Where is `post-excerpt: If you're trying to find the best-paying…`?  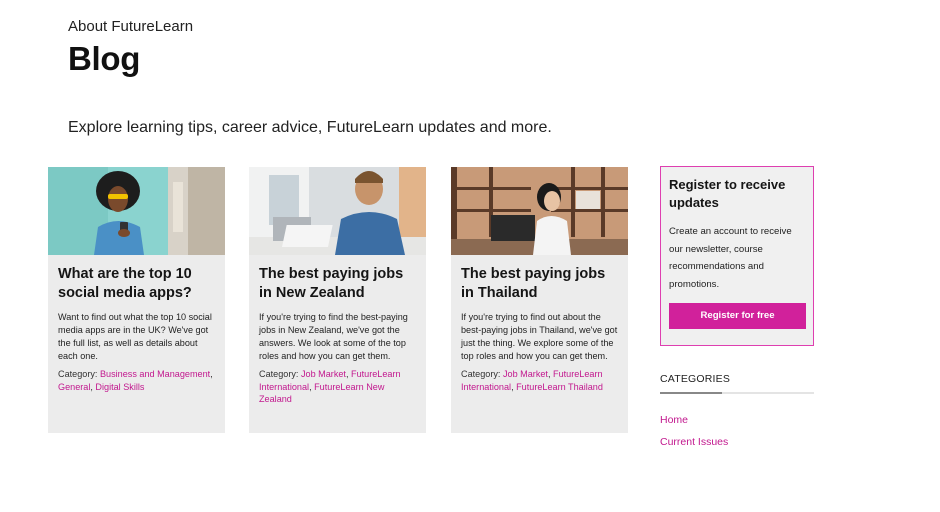
post-excerpt: If you're trying to find the best-paying… is located at coordinates (333, 336).